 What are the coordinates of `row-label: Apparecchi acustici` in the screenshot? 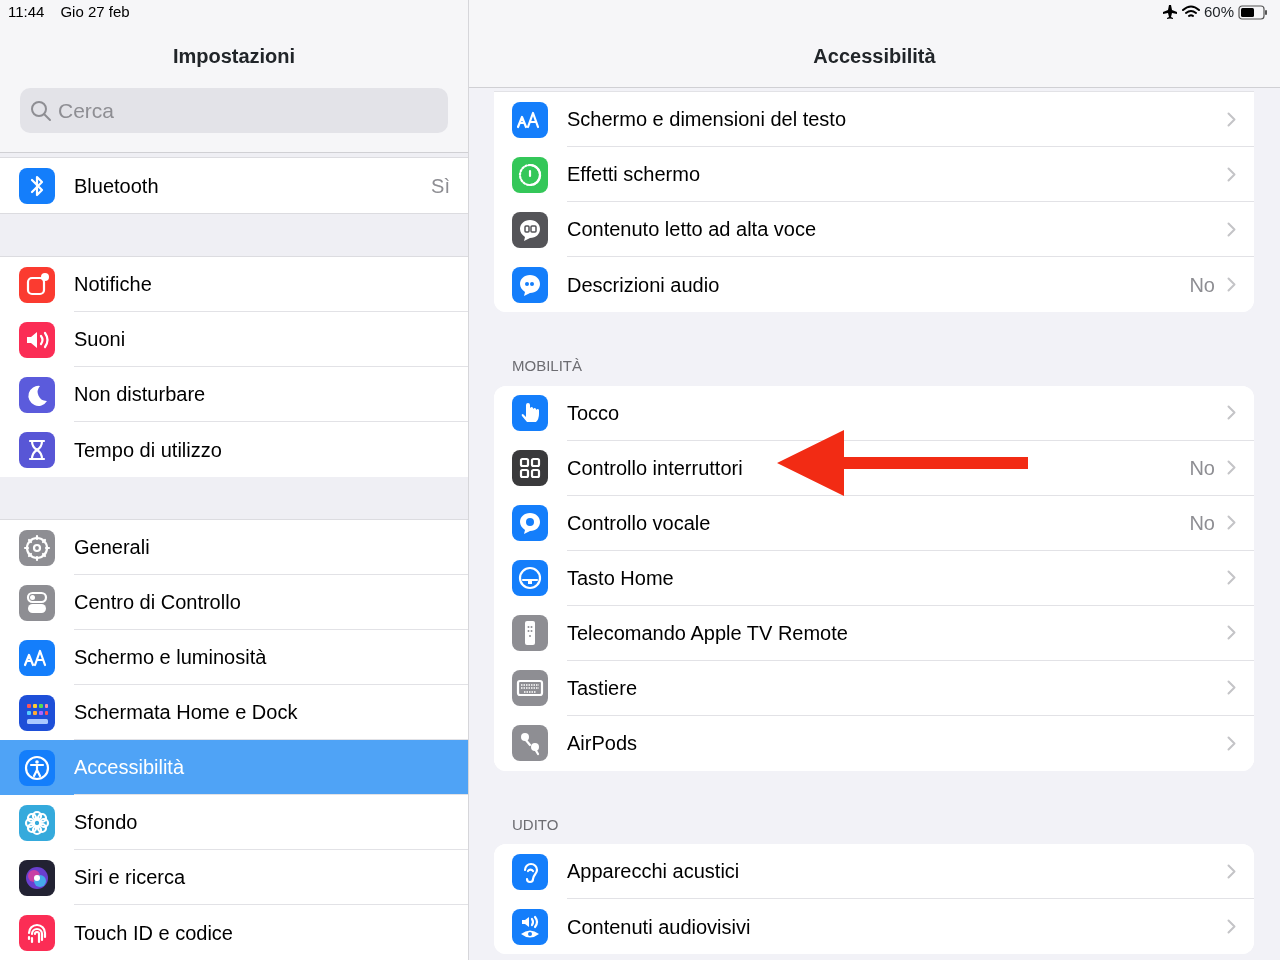 It's located at (654, 871).